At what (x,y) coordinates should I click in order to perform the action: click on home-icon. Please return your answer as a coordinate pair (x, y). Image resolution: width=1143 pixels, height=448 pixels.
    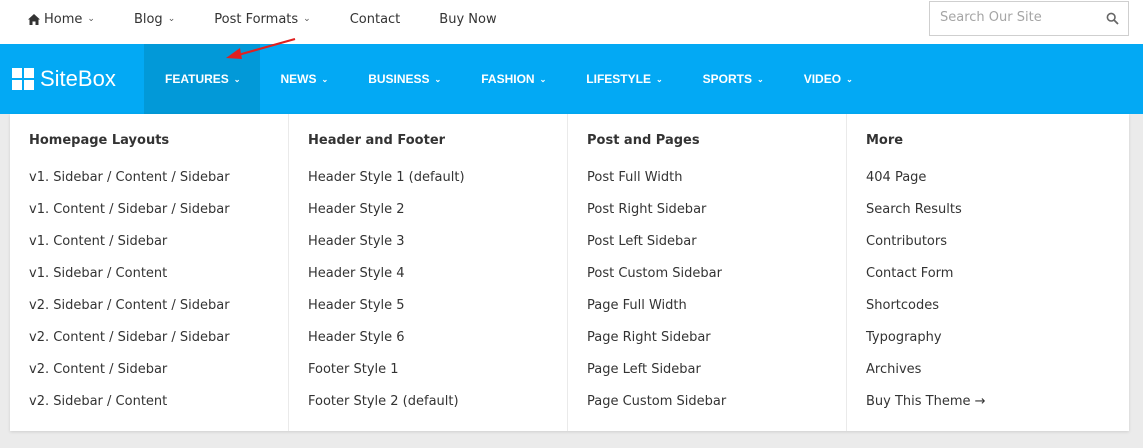
    Looking at the image, I should click on (34, 19).